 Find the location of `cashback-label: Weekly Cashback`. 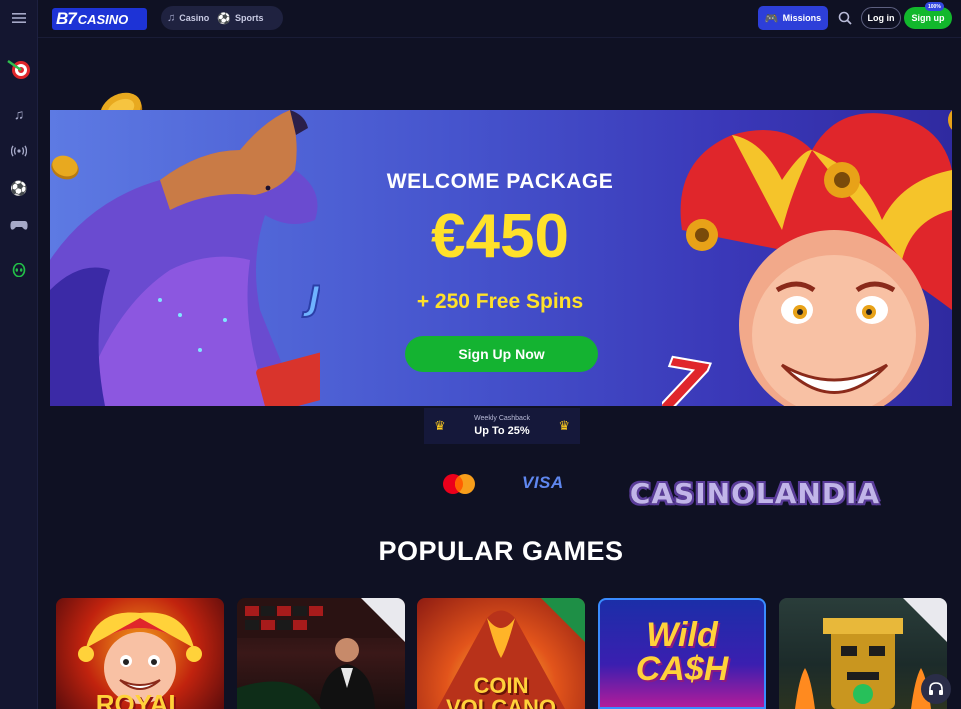

cashback-label: Weekly Cashback is located at coordinates (502, 418).